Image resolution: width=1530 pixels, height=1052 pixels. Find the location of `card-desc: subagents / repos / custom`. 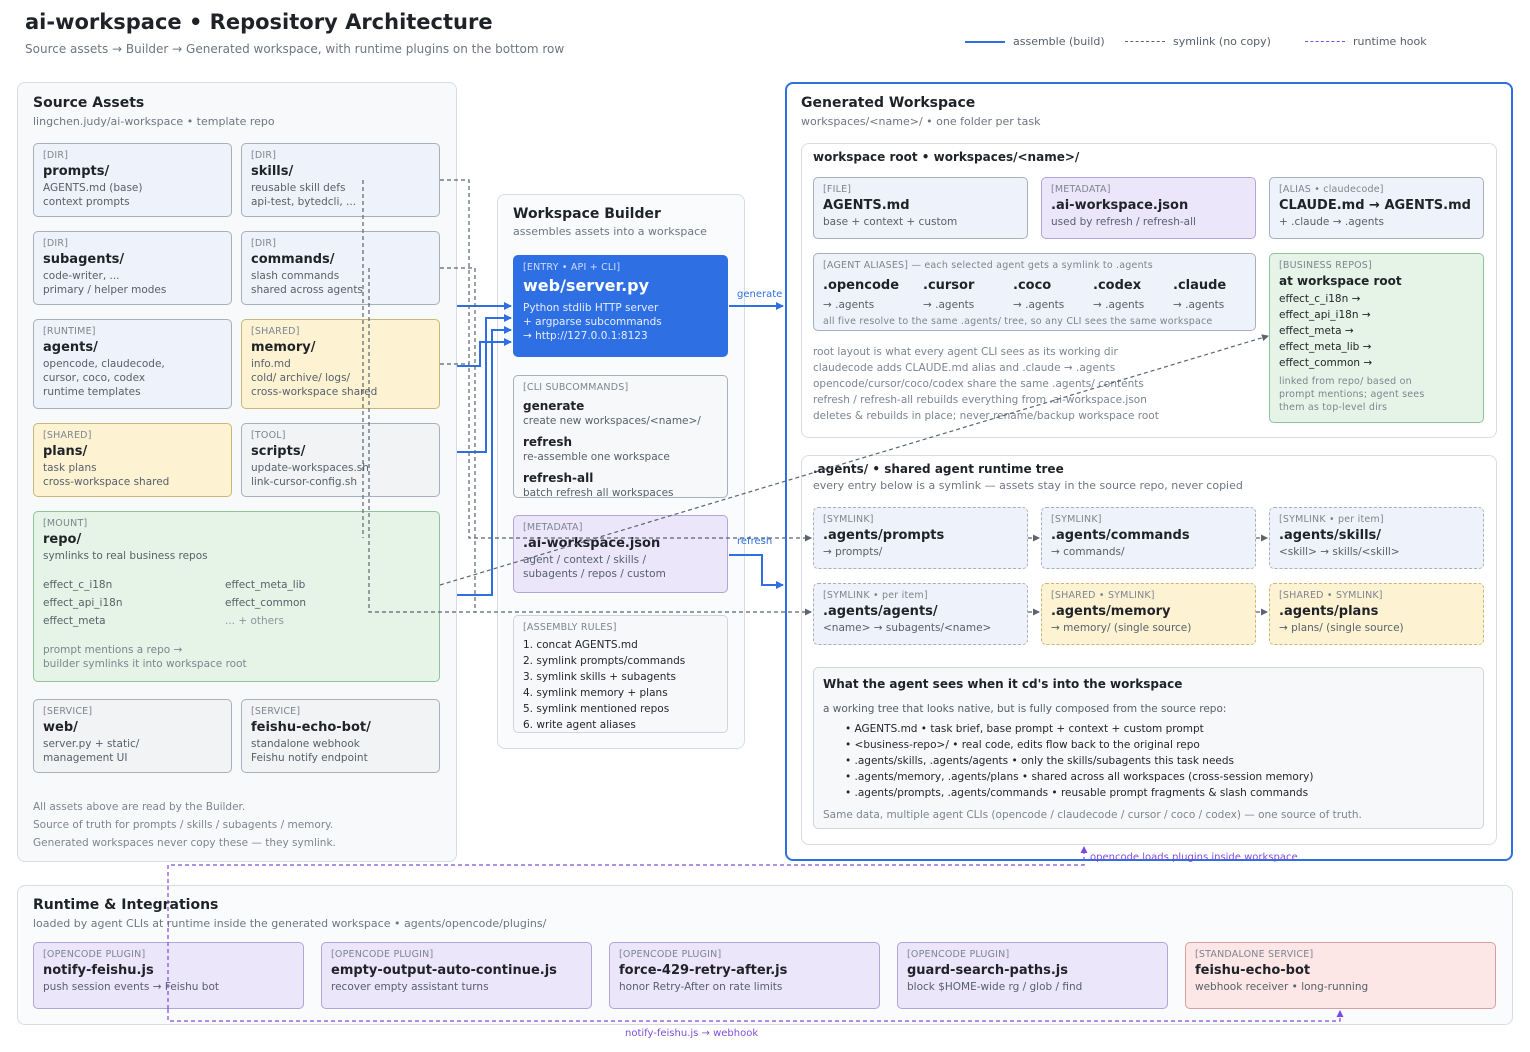

card-desc: subagents / repos / custom is located at coordinates (594, 574).